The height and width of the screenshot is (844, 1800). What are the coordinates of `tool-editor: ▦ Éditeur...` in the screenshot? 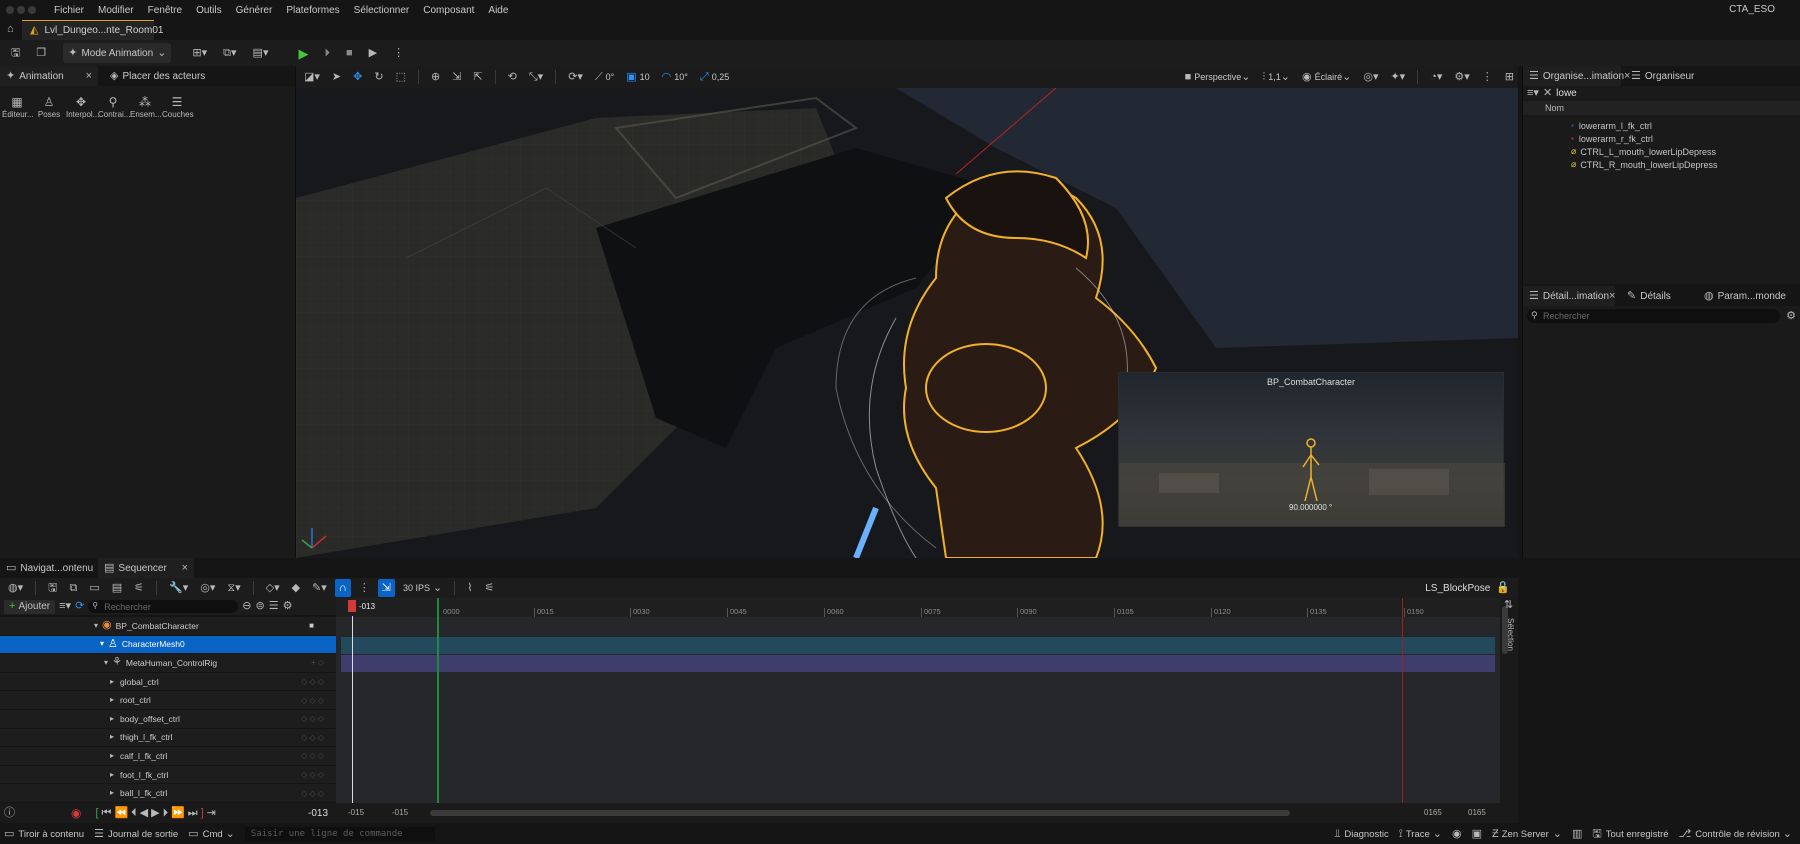 It's located at (18, 107).